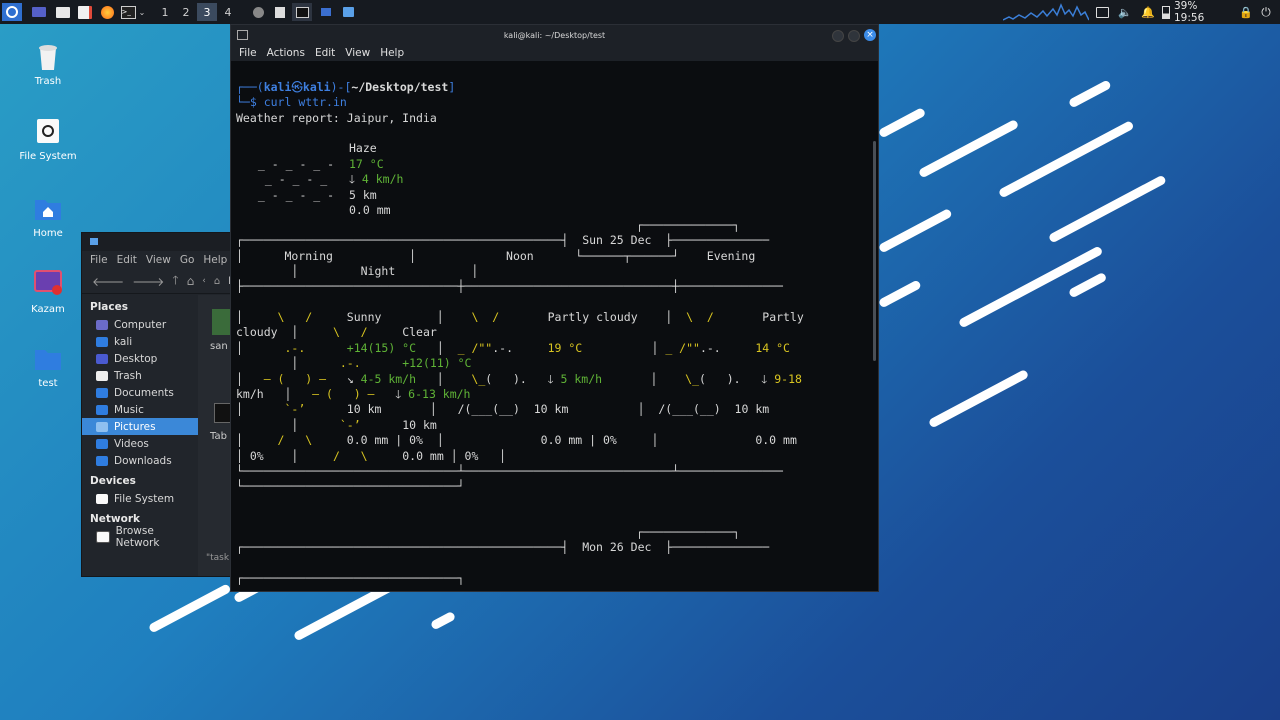 This screenshot has width=1280, height=720. I want to click on downloads-folder-icon, so click(102, 460).